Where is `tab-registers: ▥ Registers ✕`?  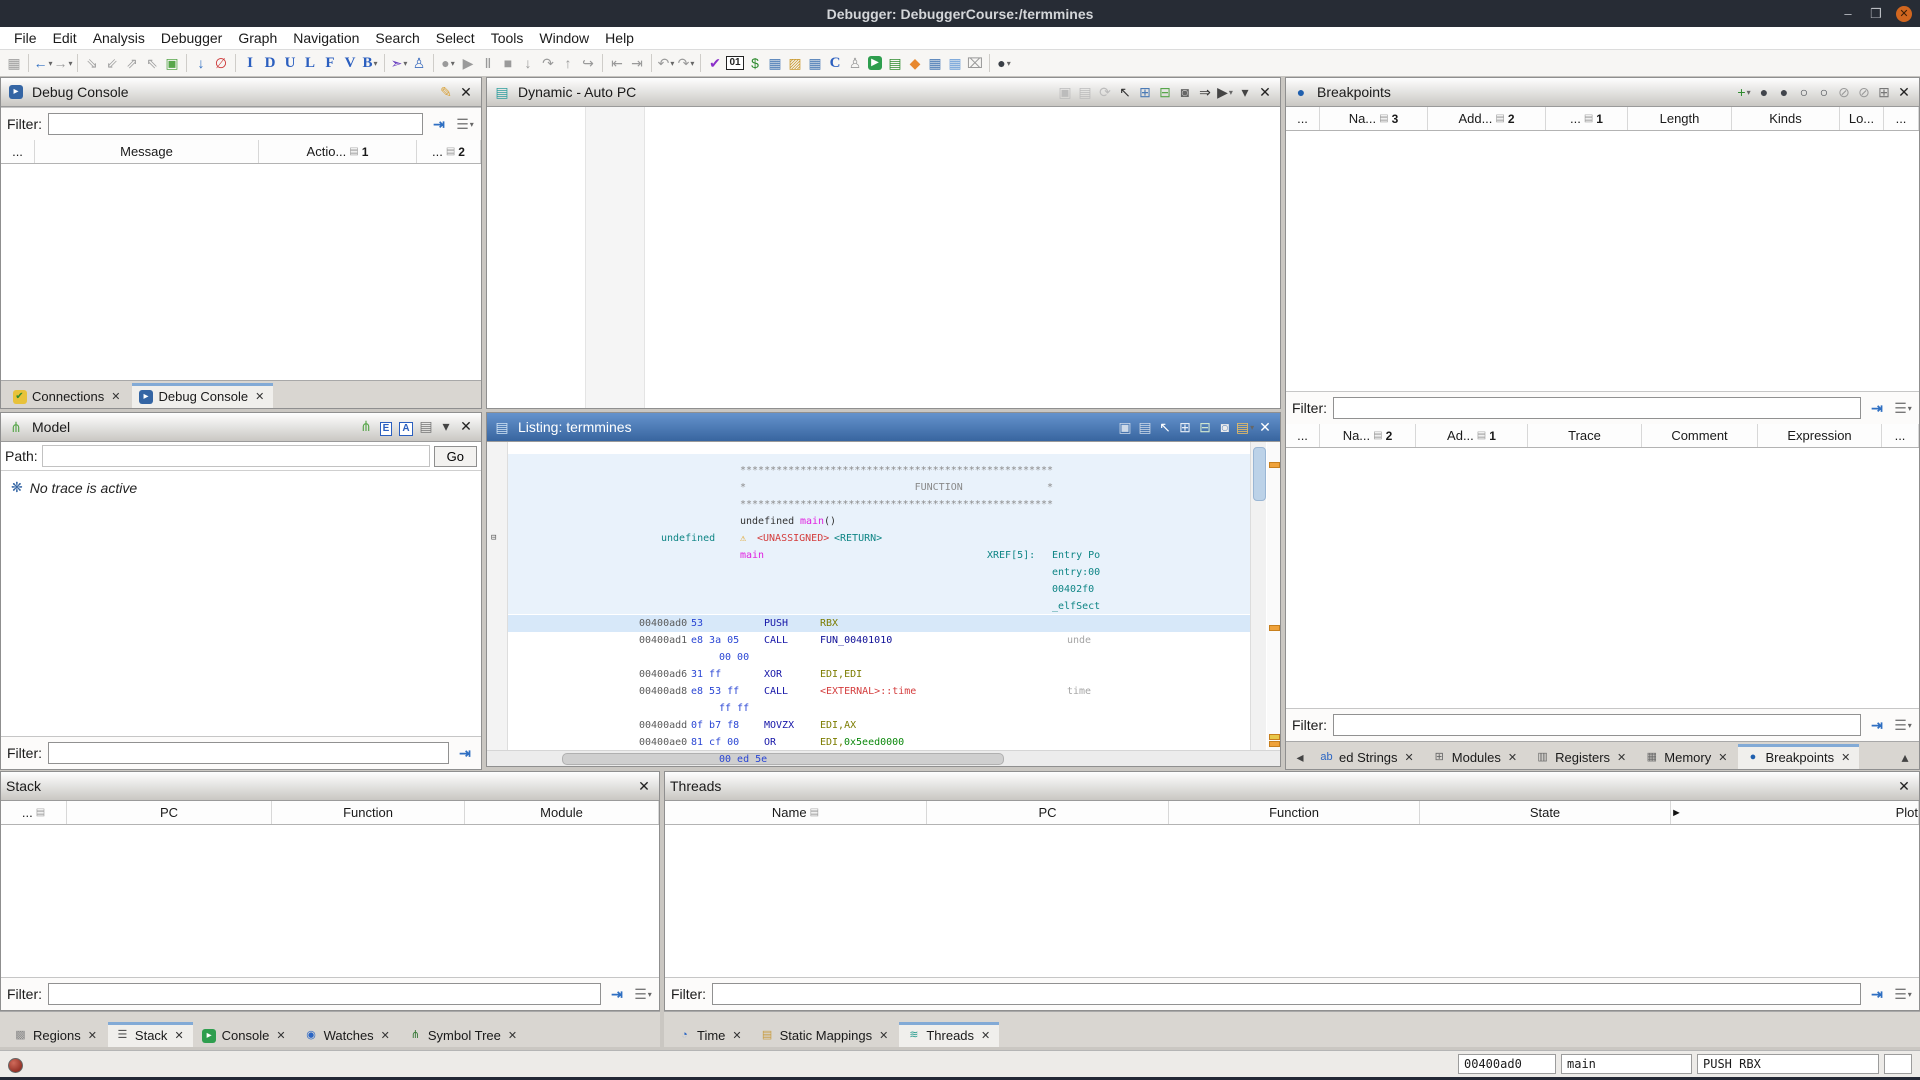 tab-registers: ▥ Registers ✕ is located at coordinates (1581, 756).